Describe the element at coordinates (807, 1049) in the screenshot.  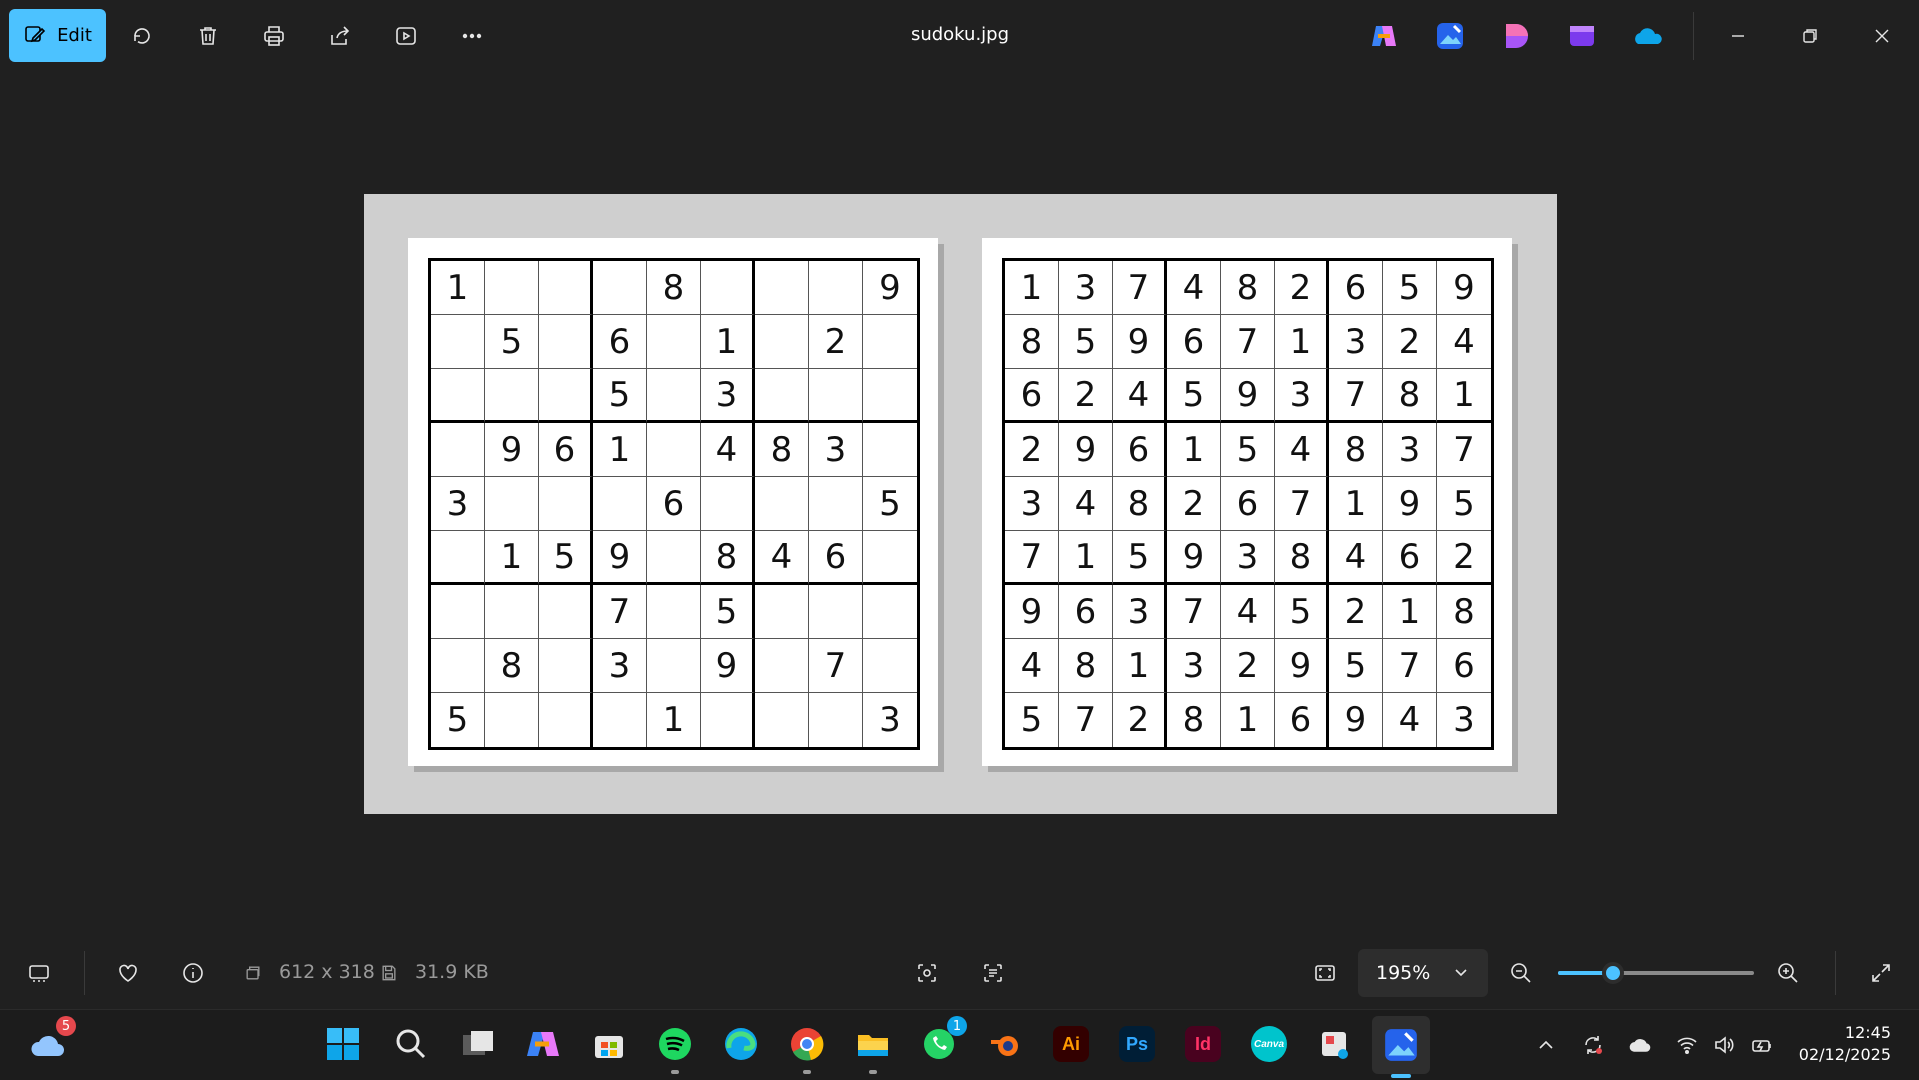
I see `taskbar-chrome` at that location.